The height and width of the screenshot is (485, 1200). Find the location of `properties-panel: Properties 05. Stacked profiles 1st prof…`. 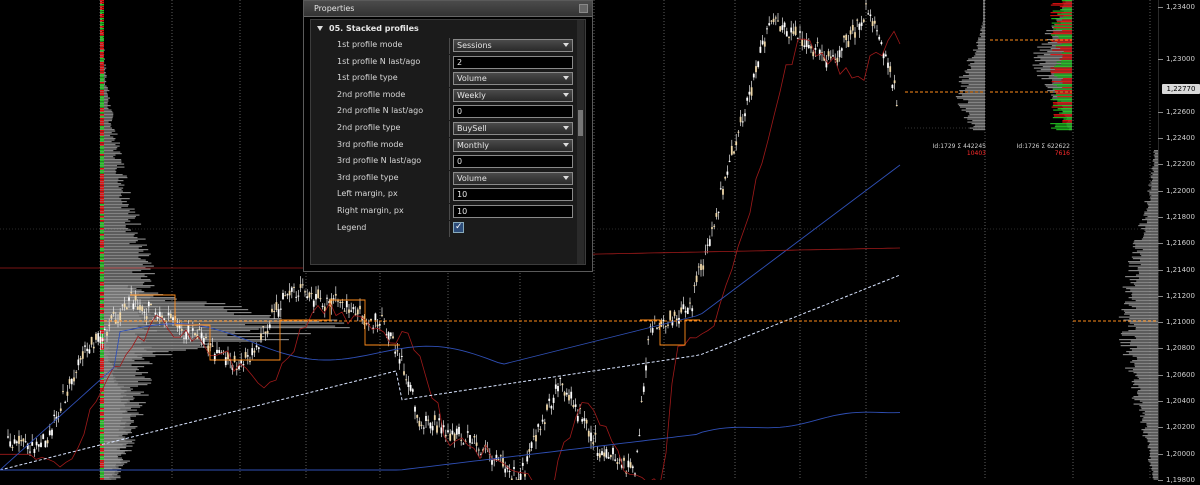

properties-panel: Properties 05. Stacked profiles 1st prof… is located at coordinates (448, 136).